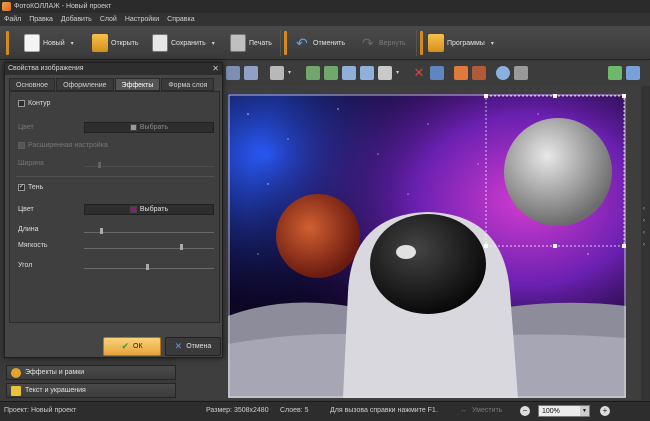 This screenshot has height=421, width=650. I want to click on contour-color-button-label: Выбрать, so click(154, 127).